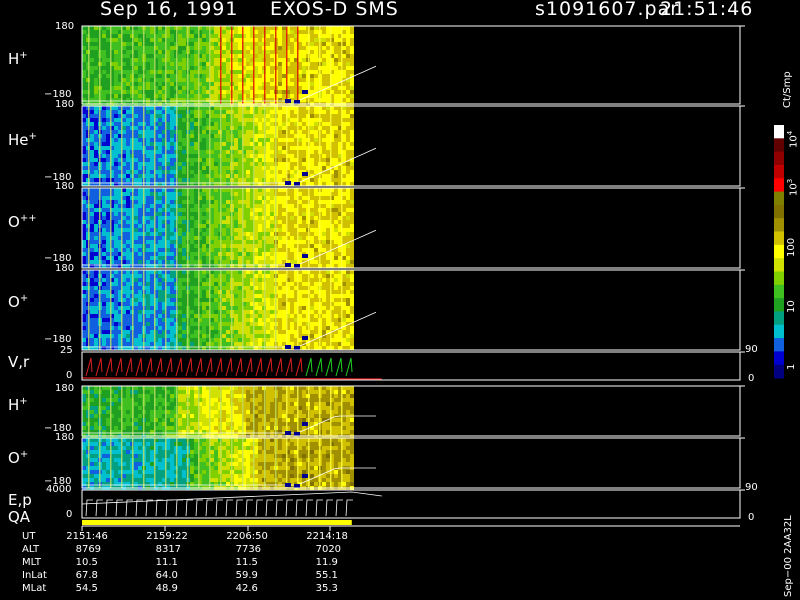 The width and height of the screenshot is (800, 600). I want to click on panel-O++-streak, so click(188, 228).